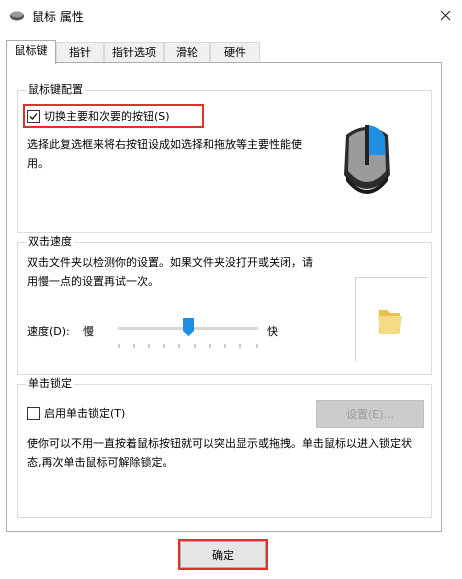 The width and height of the screenshot is (462, 579). Describe the element at coordinates (170, 272) in the screenshot. I see `double-click-description: 双击文件夹以检测你的设置。如果文件夹没打开或关闭，请用慢一点的设置再试一次。` at that location.